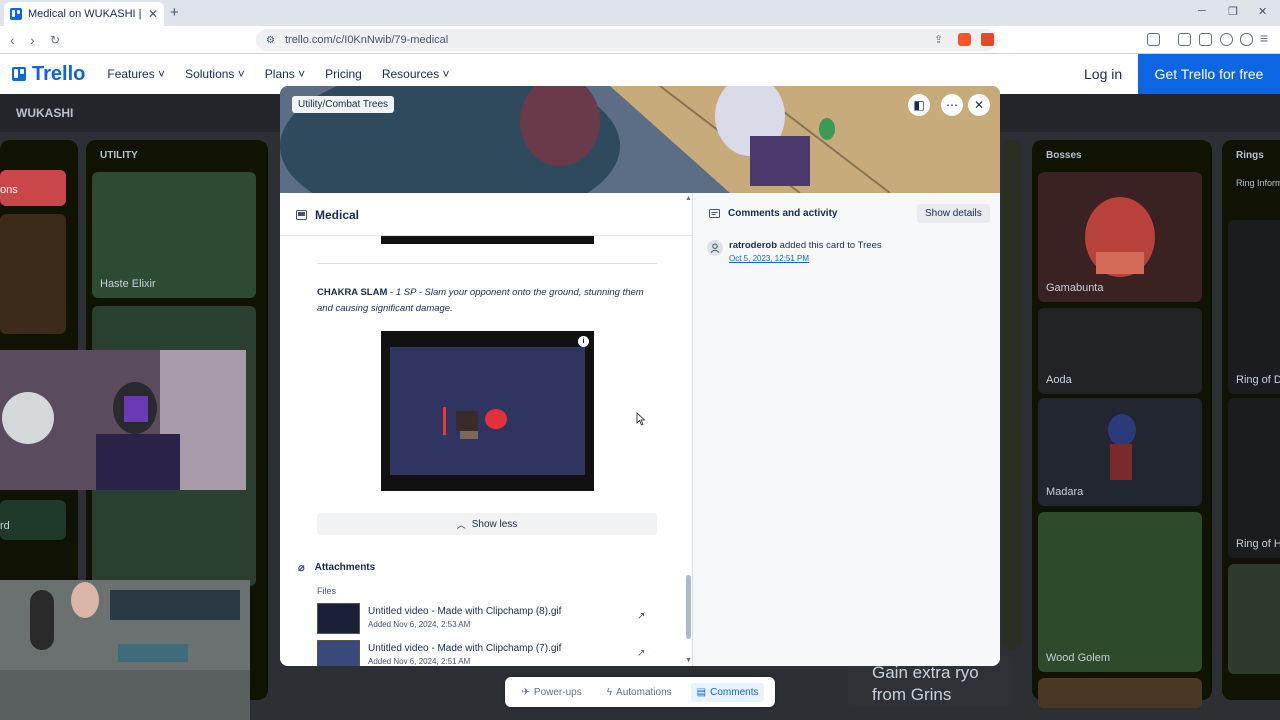 Image resolution: width=1280 pixels, height=720 pixels. Describe the element at coordinates (487, 240) in the screenshot. I see `previous-gif-bottom` at that location.